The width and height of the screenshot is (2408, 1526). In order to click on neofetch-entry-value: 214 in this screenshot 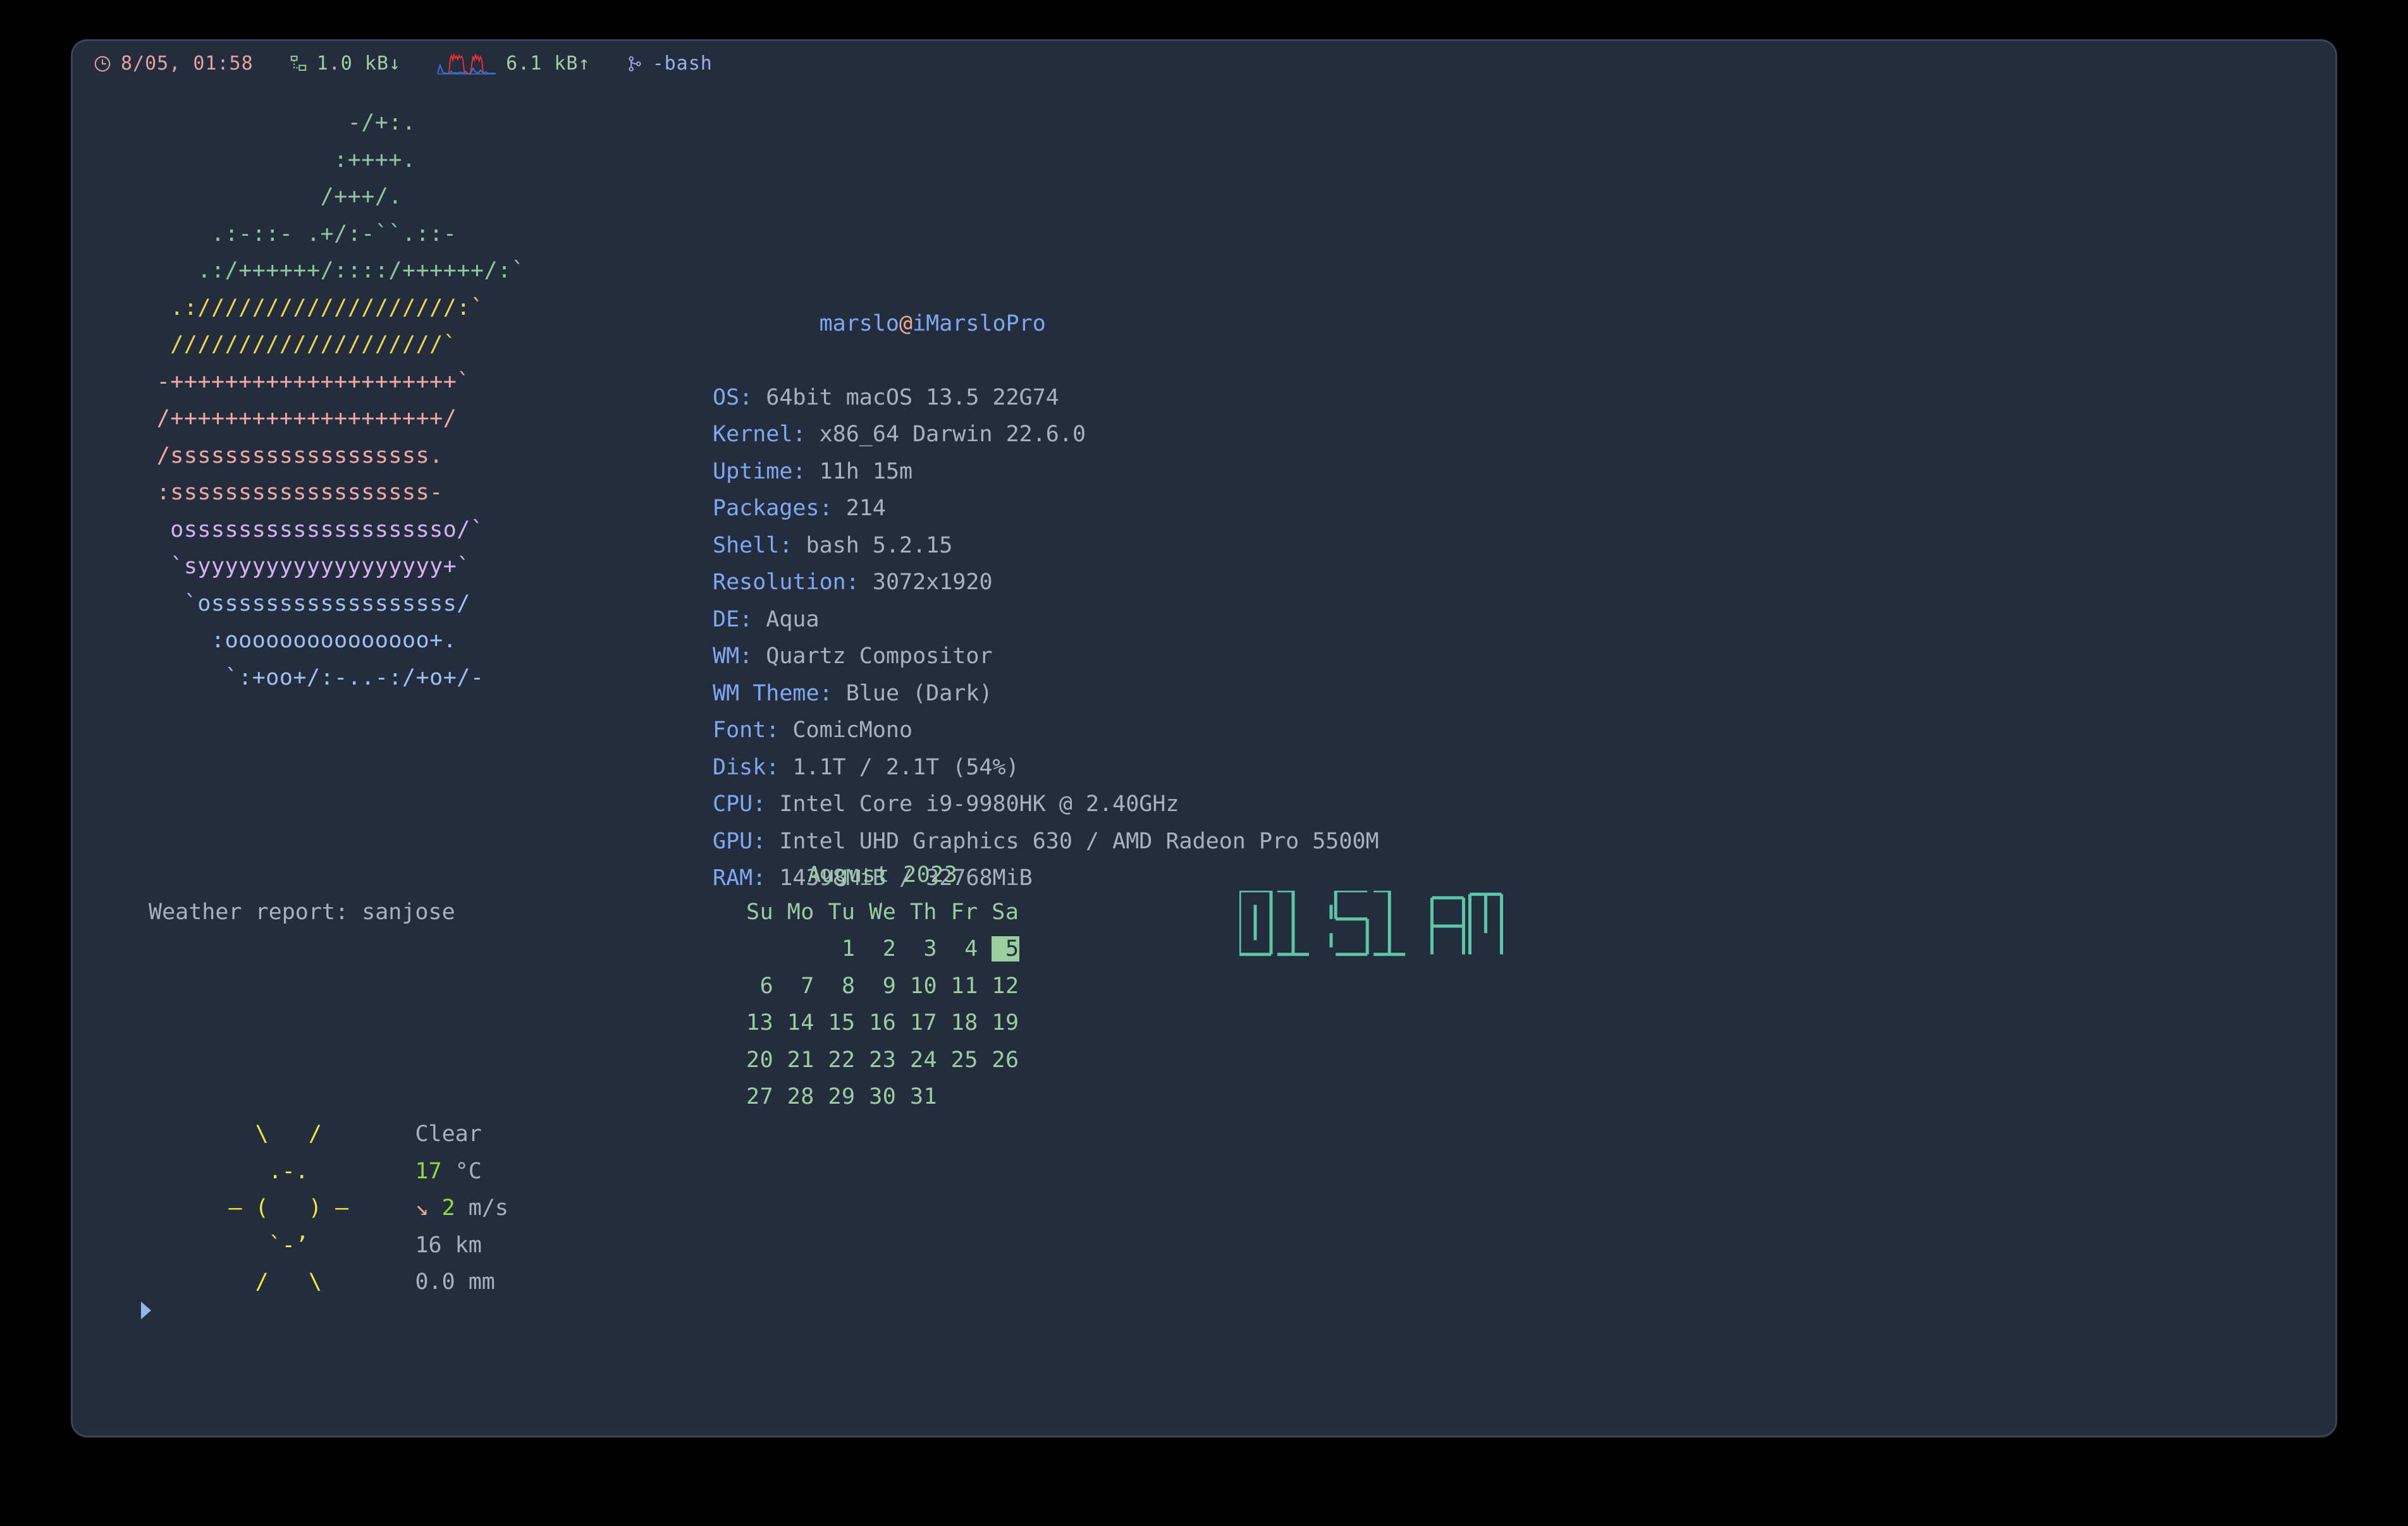, I will do `click(859, 508)`.